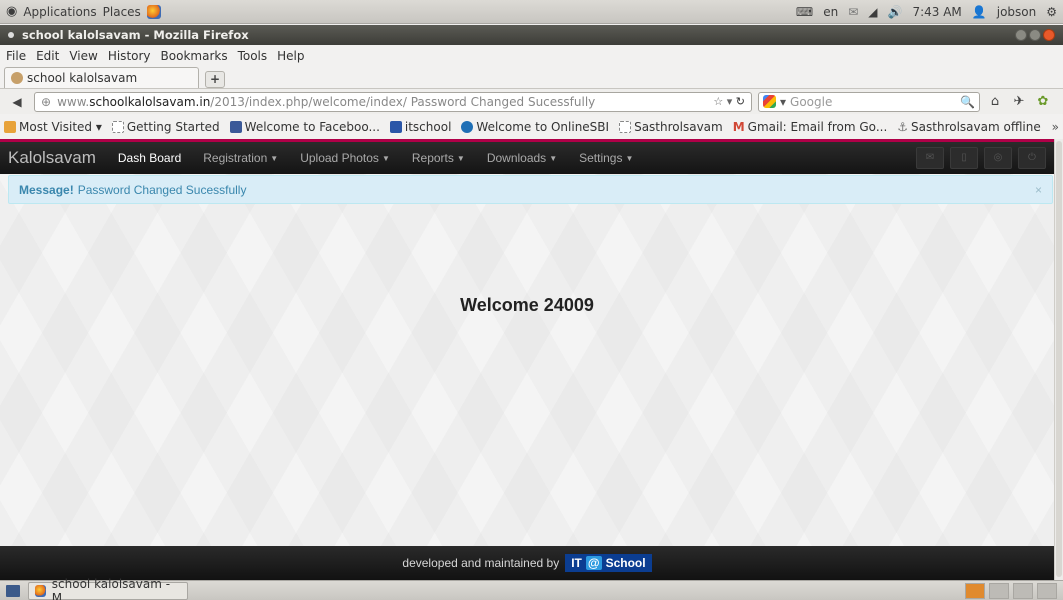 Image resolution: width=1063 pixels, height=600 pixels. I want to click on menu-edit: Edit, so click(47, 56).